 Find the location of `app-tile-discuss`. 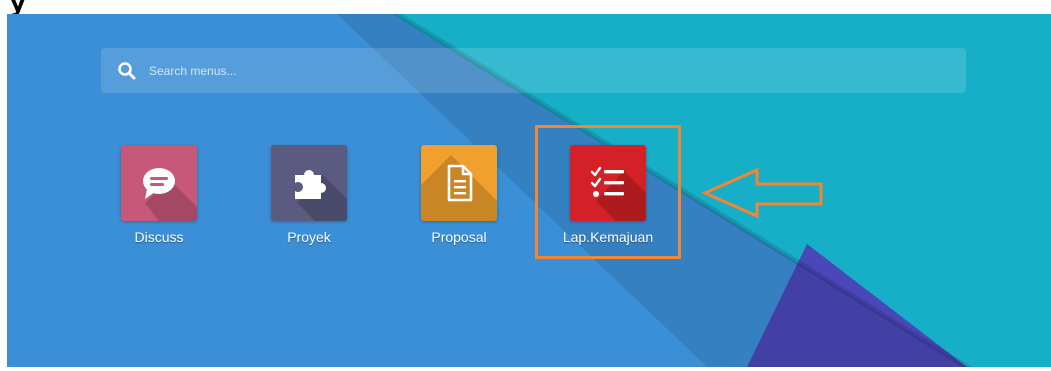

app-tile-discuss is located at coordinates (159, 183).